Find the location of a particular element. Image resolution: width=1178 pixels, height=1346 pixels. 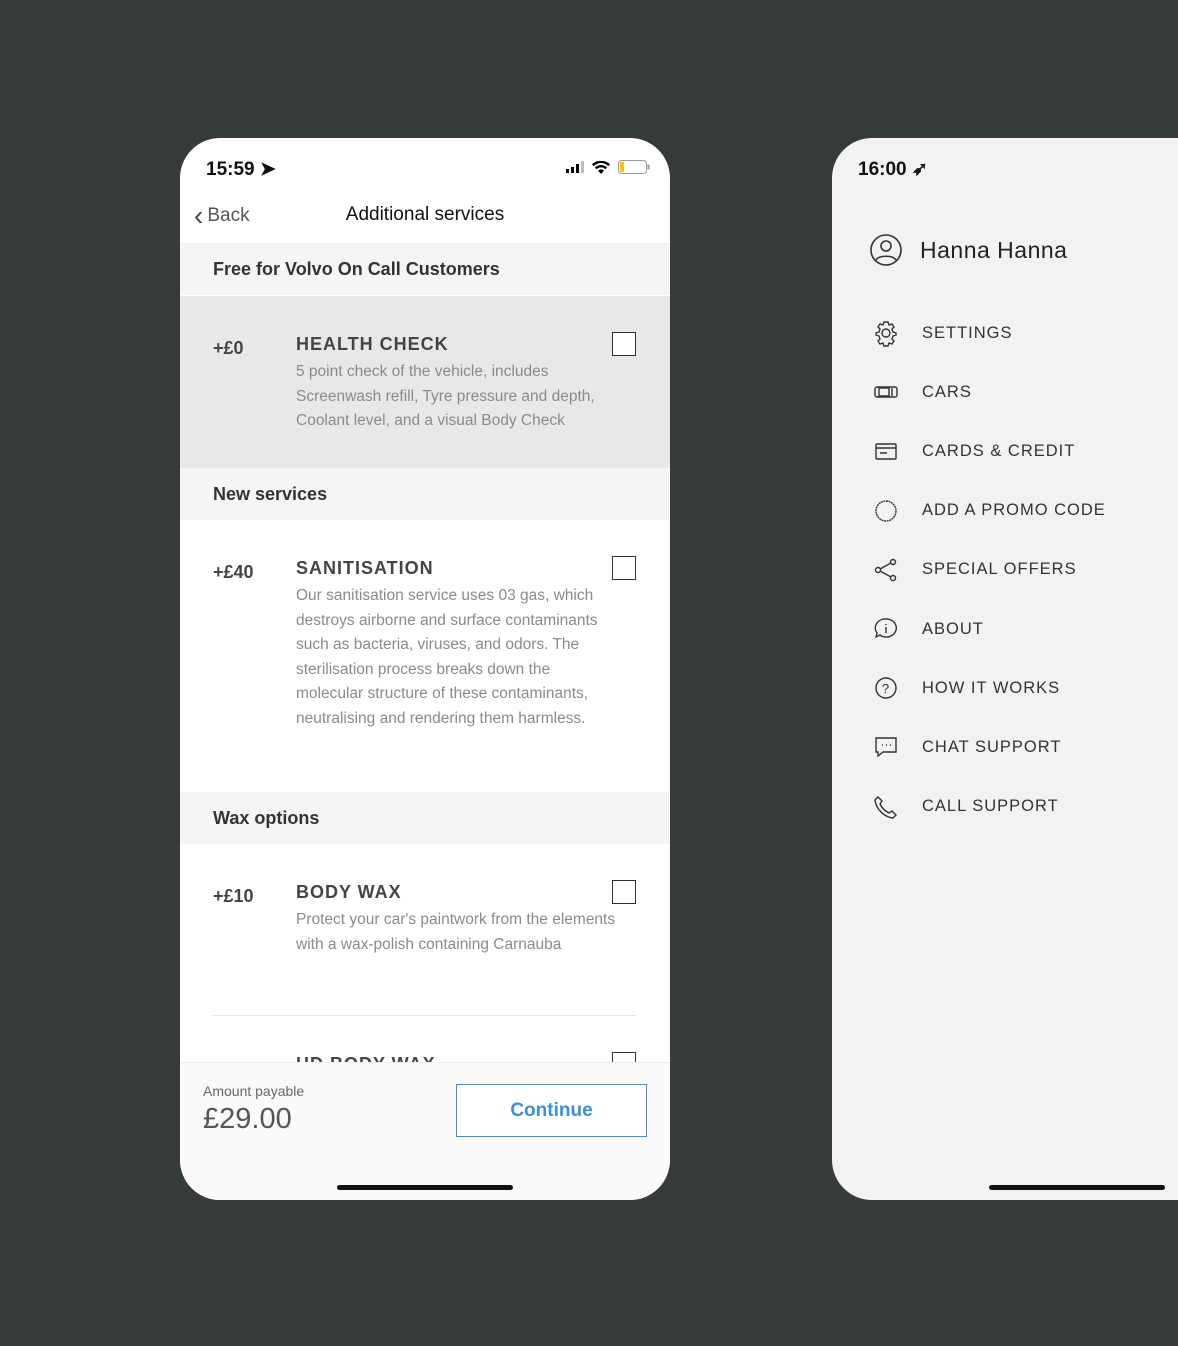

menu-label: CARDS & CREDIT is located at coordinates (999, 450).